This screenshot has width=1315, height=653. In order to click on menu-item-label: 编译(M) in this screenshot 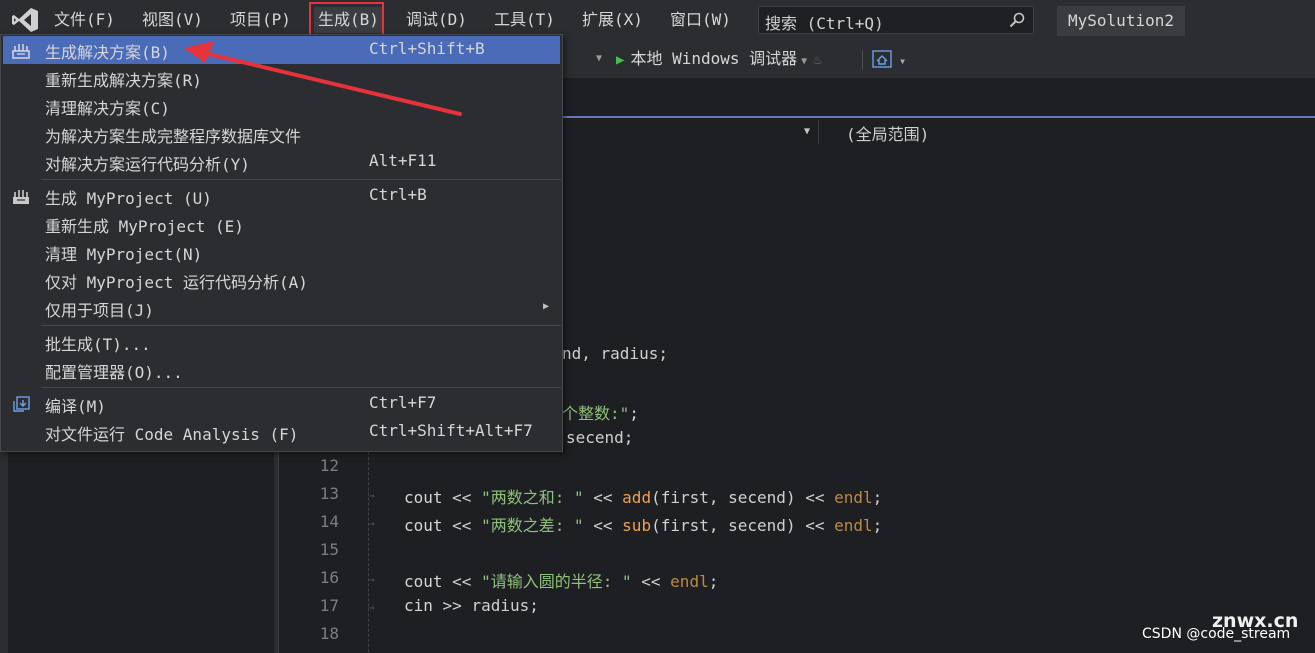, I will do `click(75, 406)`.